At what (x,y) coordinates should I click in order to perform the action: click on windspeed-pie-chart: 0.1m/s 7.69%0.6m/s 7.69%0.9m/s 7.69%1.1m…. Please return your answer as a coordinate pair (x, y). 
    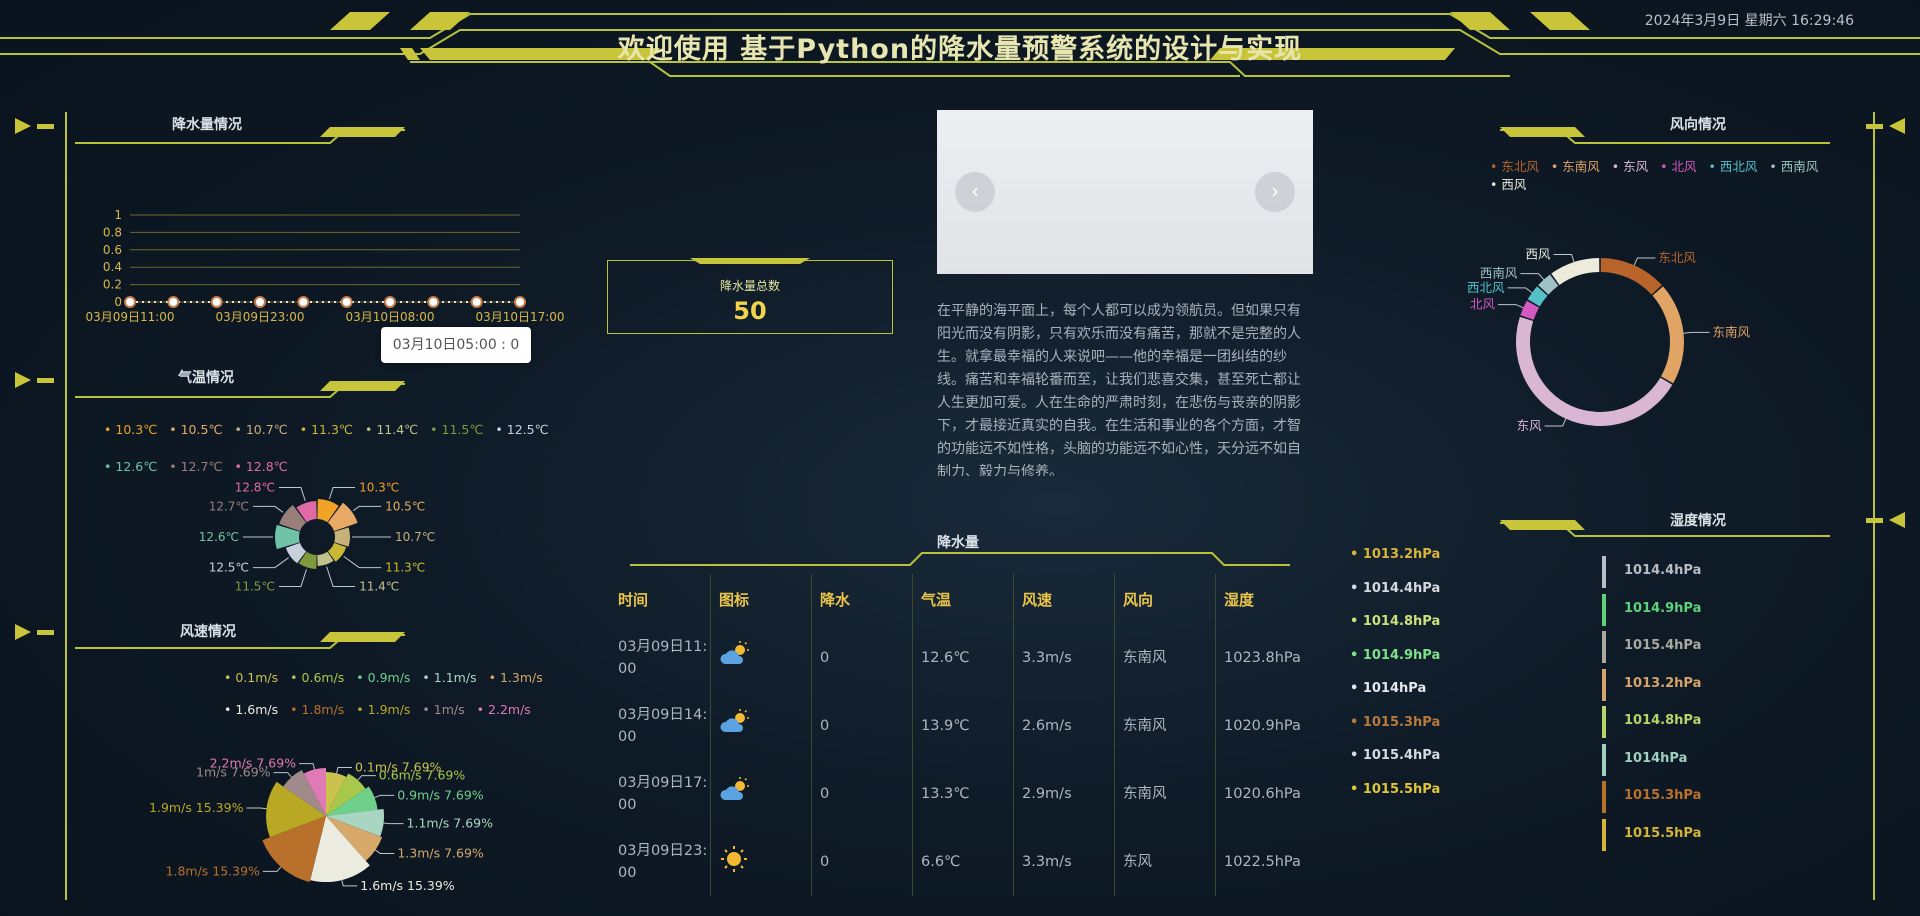
    Looking at the image, I should click on (330, 815).